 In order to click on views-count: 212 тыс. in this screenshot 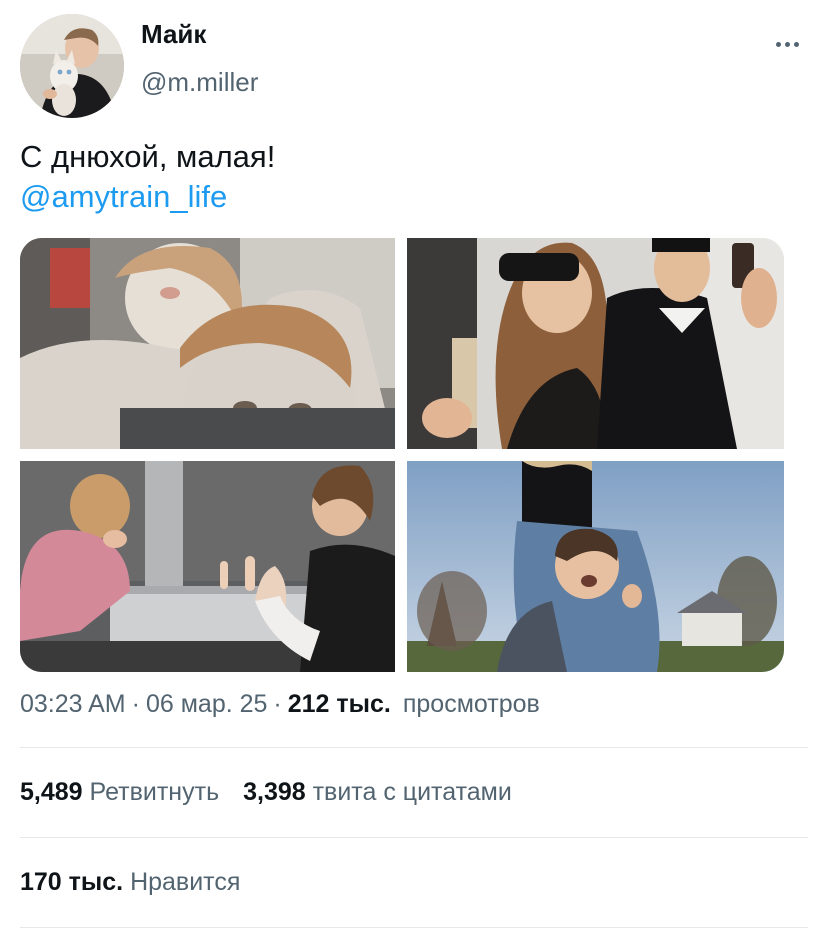, I will do `click(339, 704)`.